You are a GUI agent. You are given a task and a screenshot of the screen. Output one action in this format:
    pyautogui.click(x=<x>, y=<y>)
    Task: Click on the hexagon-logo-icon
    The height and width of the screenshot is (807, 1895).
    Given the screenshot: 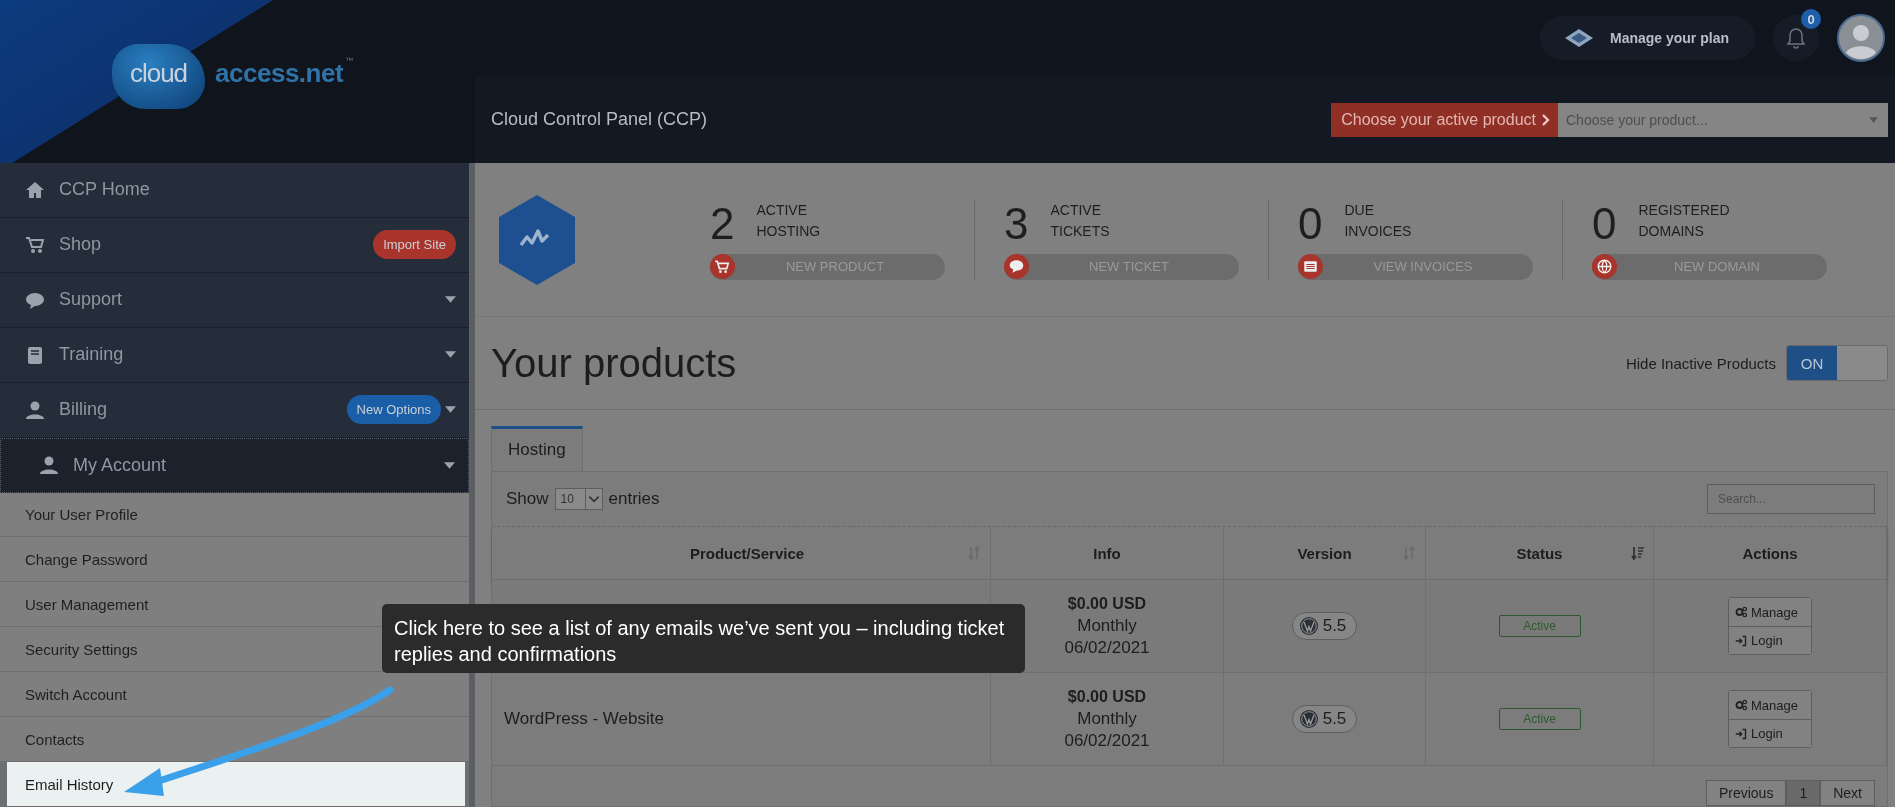 What is the action you would take?
    pyautogui.click(x=537, y=239)
    